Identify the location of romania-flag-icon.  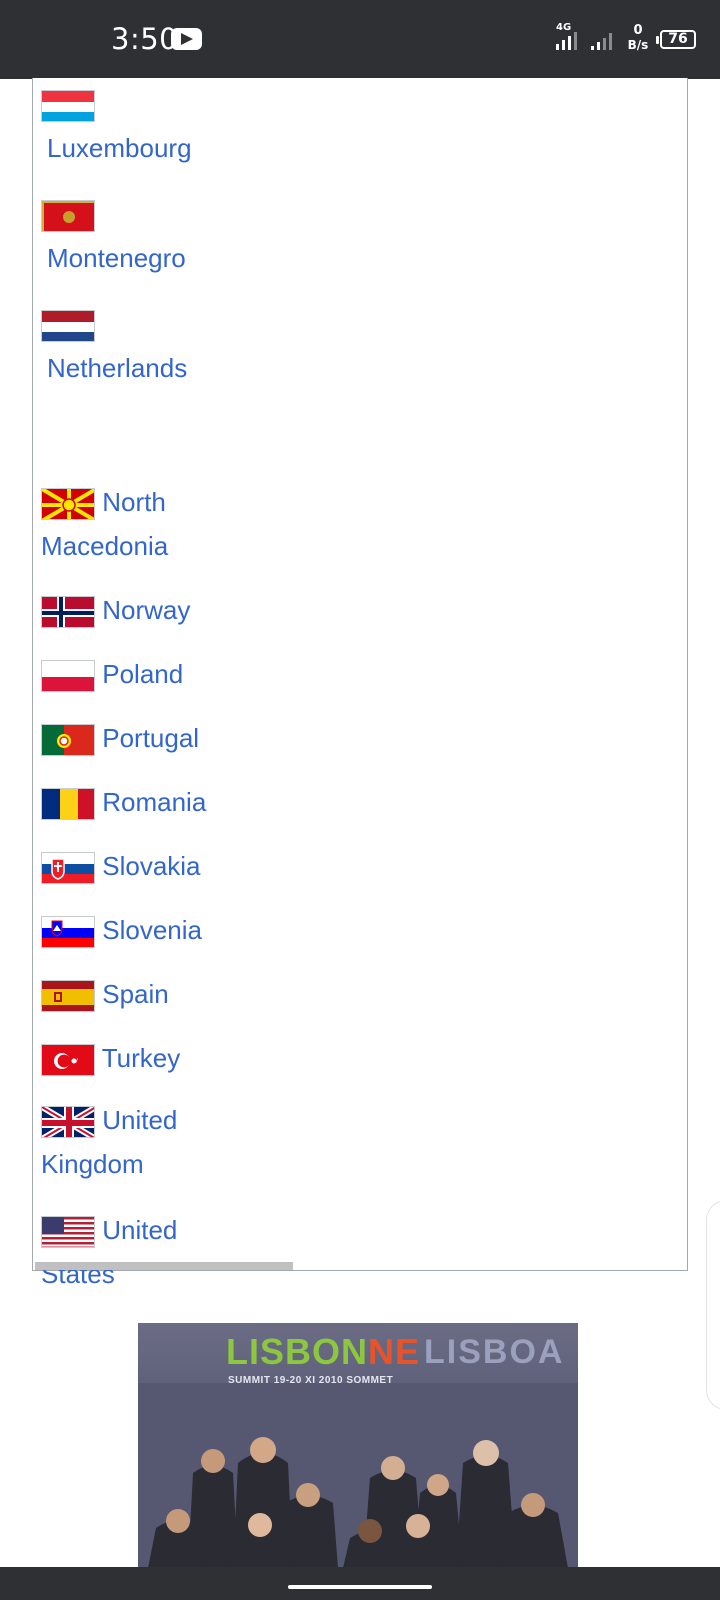
(68, 804).